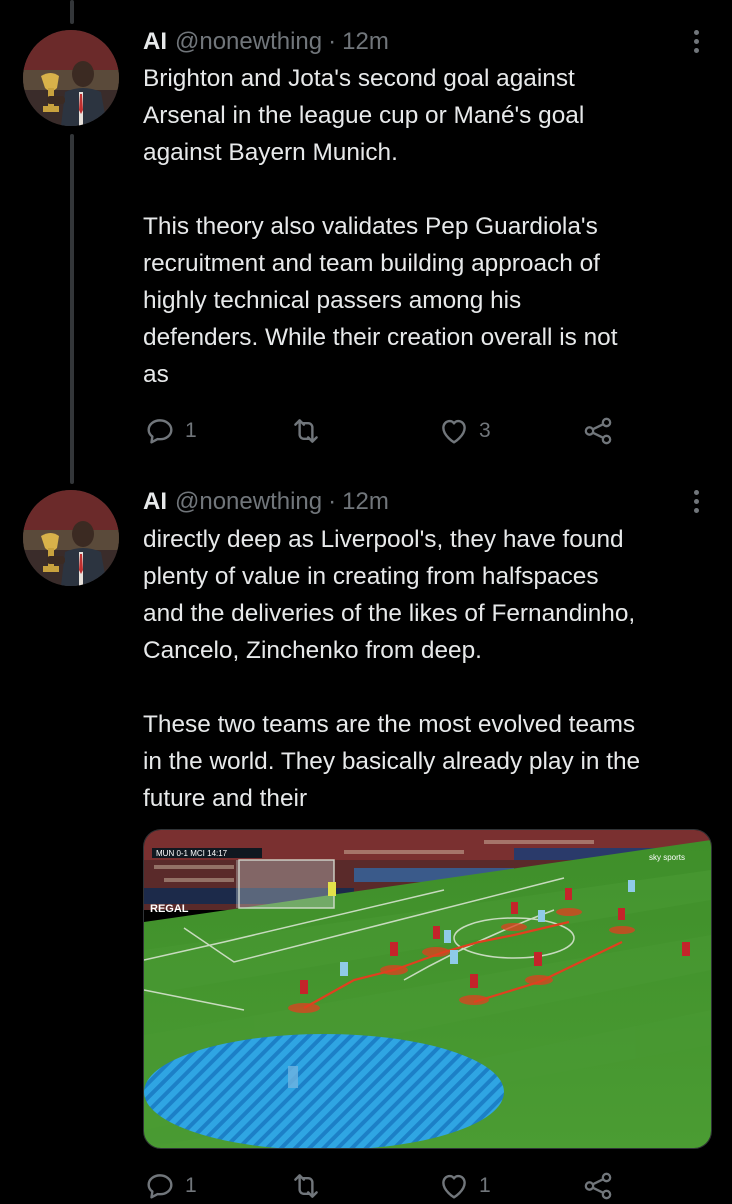 Image resolution: width=732 pixels, height=1204 pixels. I want to click on action-bar: 1 3, so click(383, 431).